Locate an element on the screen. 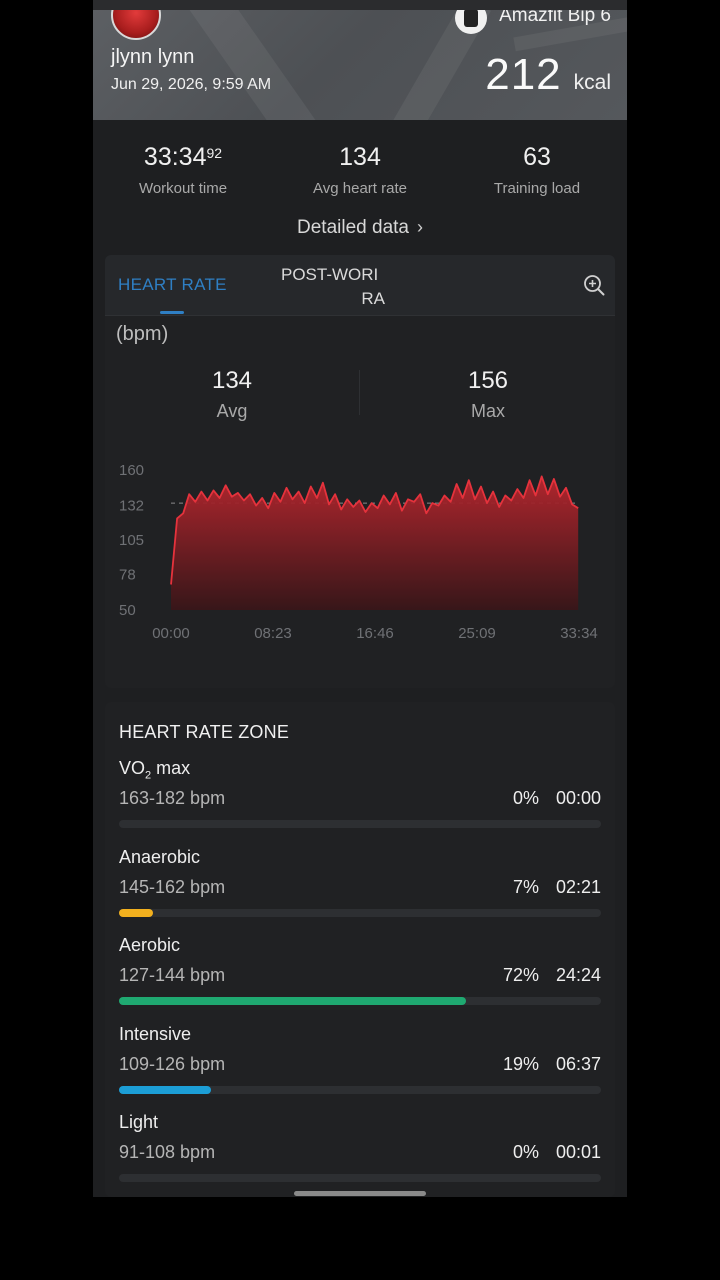 Image resolution: width=720 pixels, height=1280 pixels. heart-rate-chart: 160 132 105 78 50 00:00 08:23 16:46 25:09 33:34 is located at coordinates (360, 550).